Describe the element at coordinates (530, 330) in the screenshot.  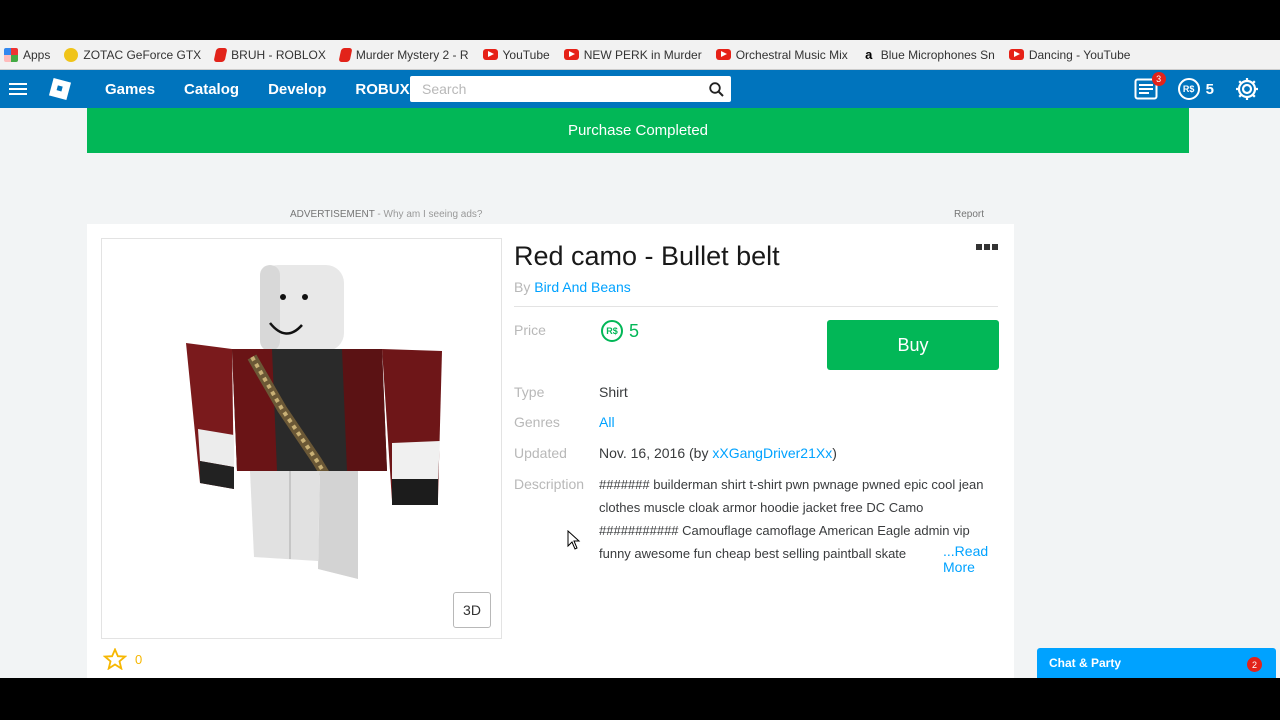
I see `price-label: Price` at that location.